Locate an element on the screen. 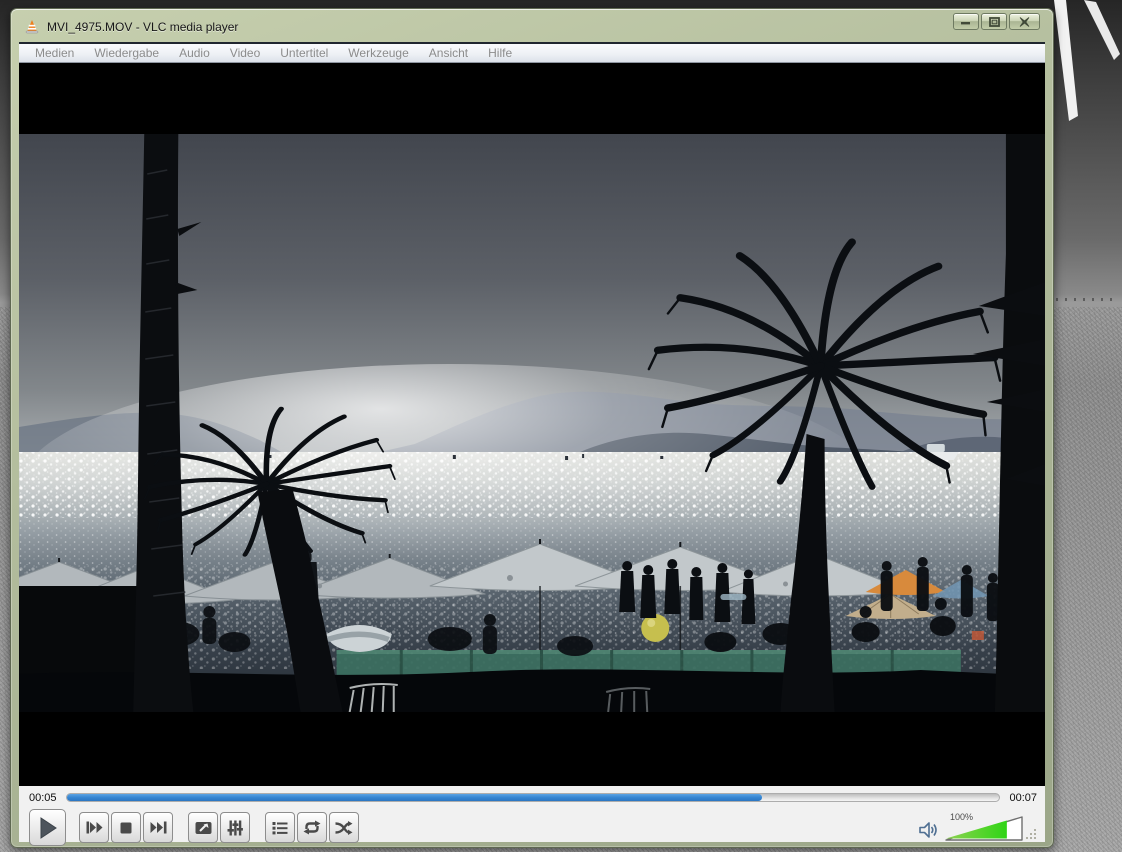 This screenshot has width=1122, height=852. random-button is located at coordinates (344, 827).